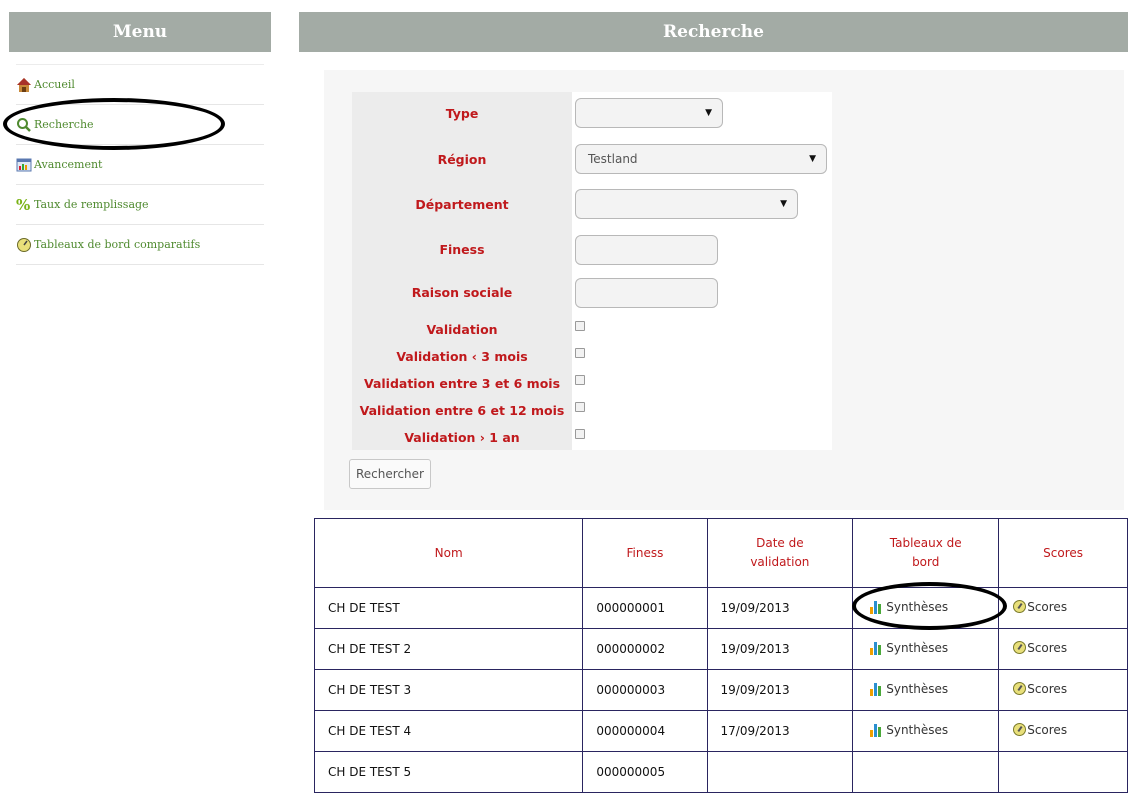 This screenshot has height=793, width=1128. I want to click on cell-nom: CH DE TEST, so click(448, 608).